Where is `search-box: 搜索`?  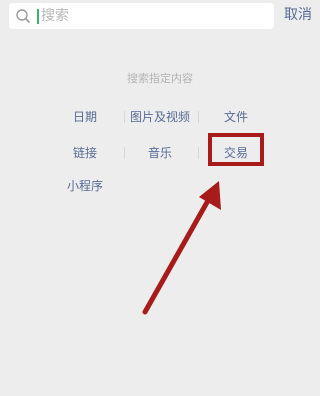
search-box: 搜索 is located at coordinates (141, 16).